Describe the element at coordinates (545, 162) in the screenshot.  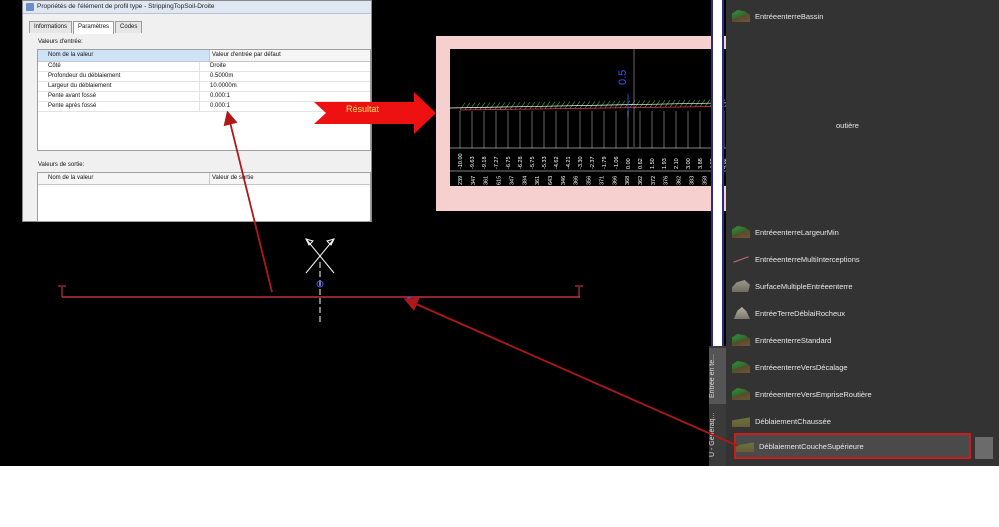
I see `offset-label: -5.33` at that location.